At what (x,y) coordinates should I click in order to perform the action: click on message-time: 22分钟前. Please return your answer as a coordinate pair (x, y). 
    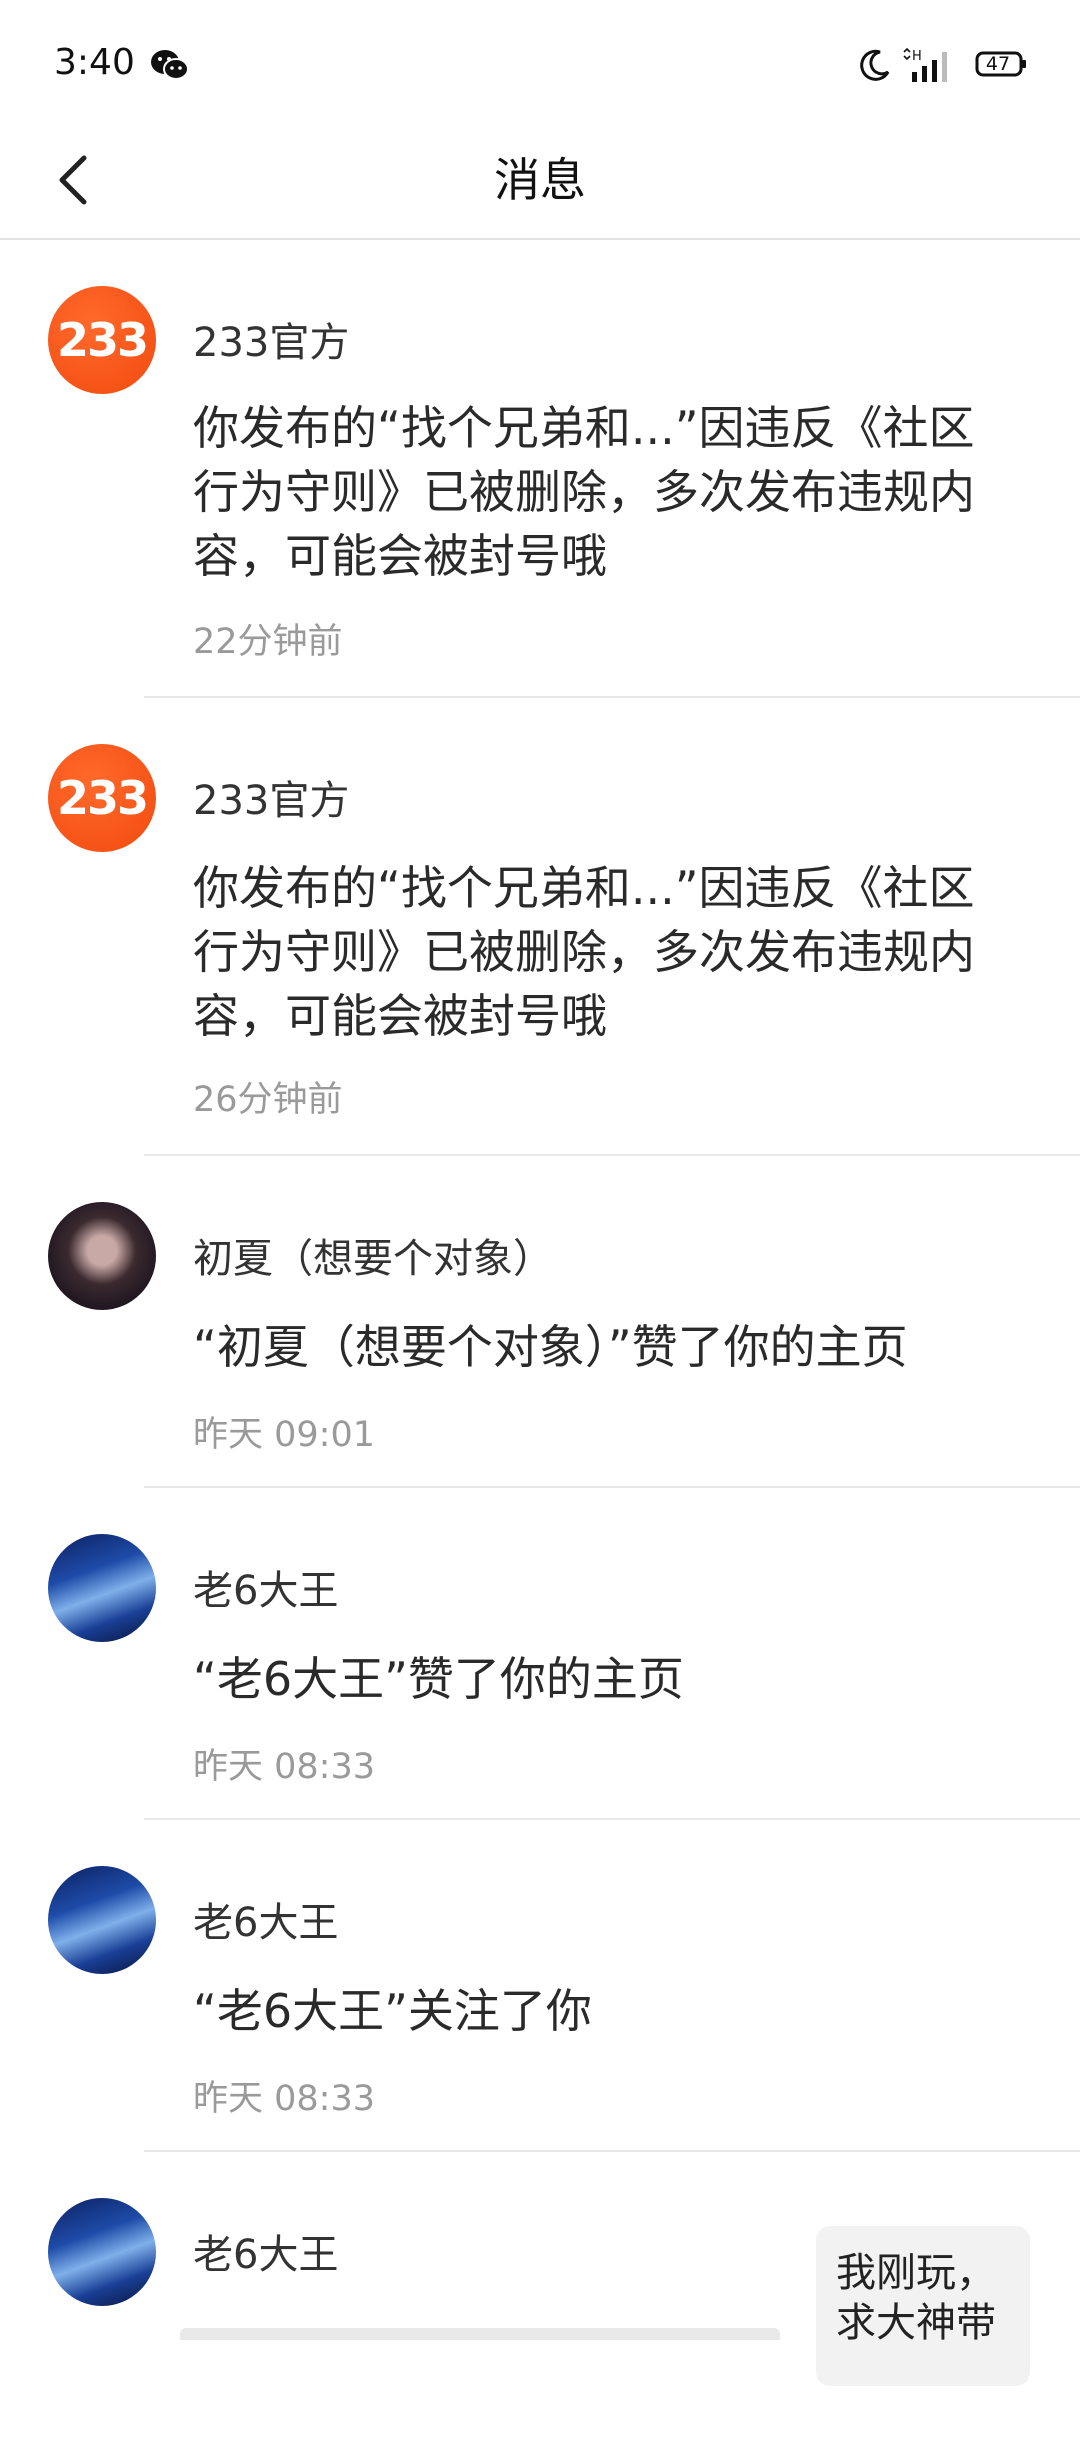
    Looking at the image, I should click on (268, 642).